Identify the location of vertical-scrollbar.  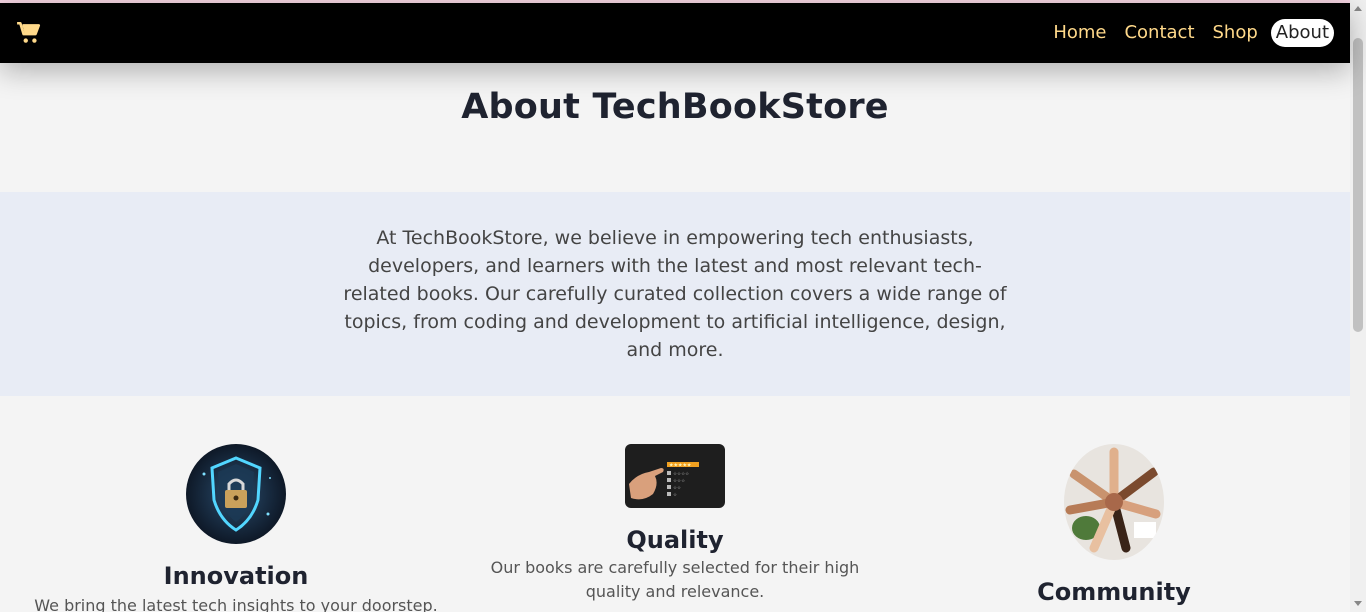
(1358, 306).